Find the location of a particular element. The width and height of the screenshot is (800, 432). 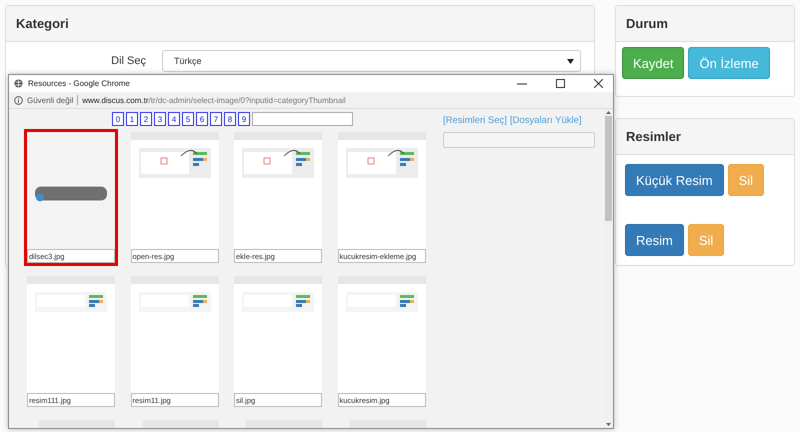

panel-title: Durum is located at coordinates (647, 23).